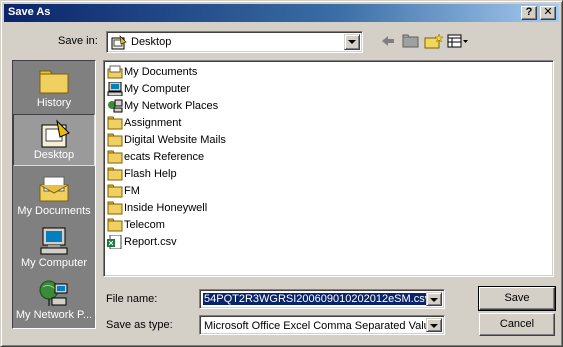  I want to click on excel-csv-icon, so click(115, 242).